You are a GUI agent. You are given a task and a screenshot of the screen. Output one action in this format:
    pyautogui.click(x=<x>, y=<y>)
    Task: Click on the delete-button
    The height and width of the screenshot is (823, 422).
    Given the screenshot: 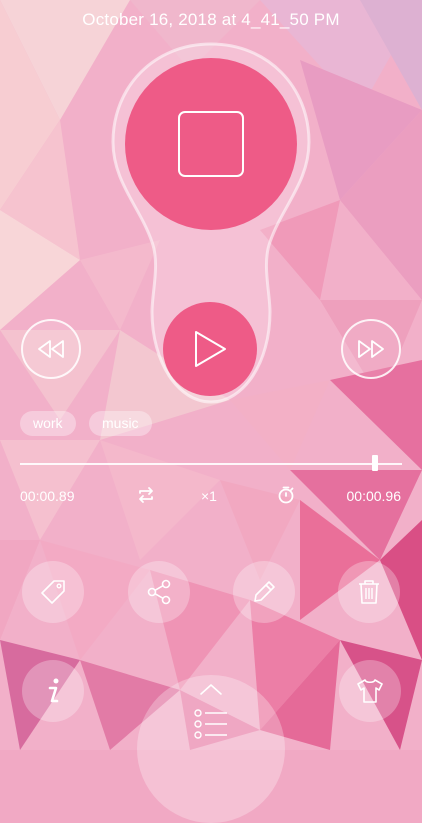 What is the action you would take?
    pyautogui.click(x=369, y=592)
    